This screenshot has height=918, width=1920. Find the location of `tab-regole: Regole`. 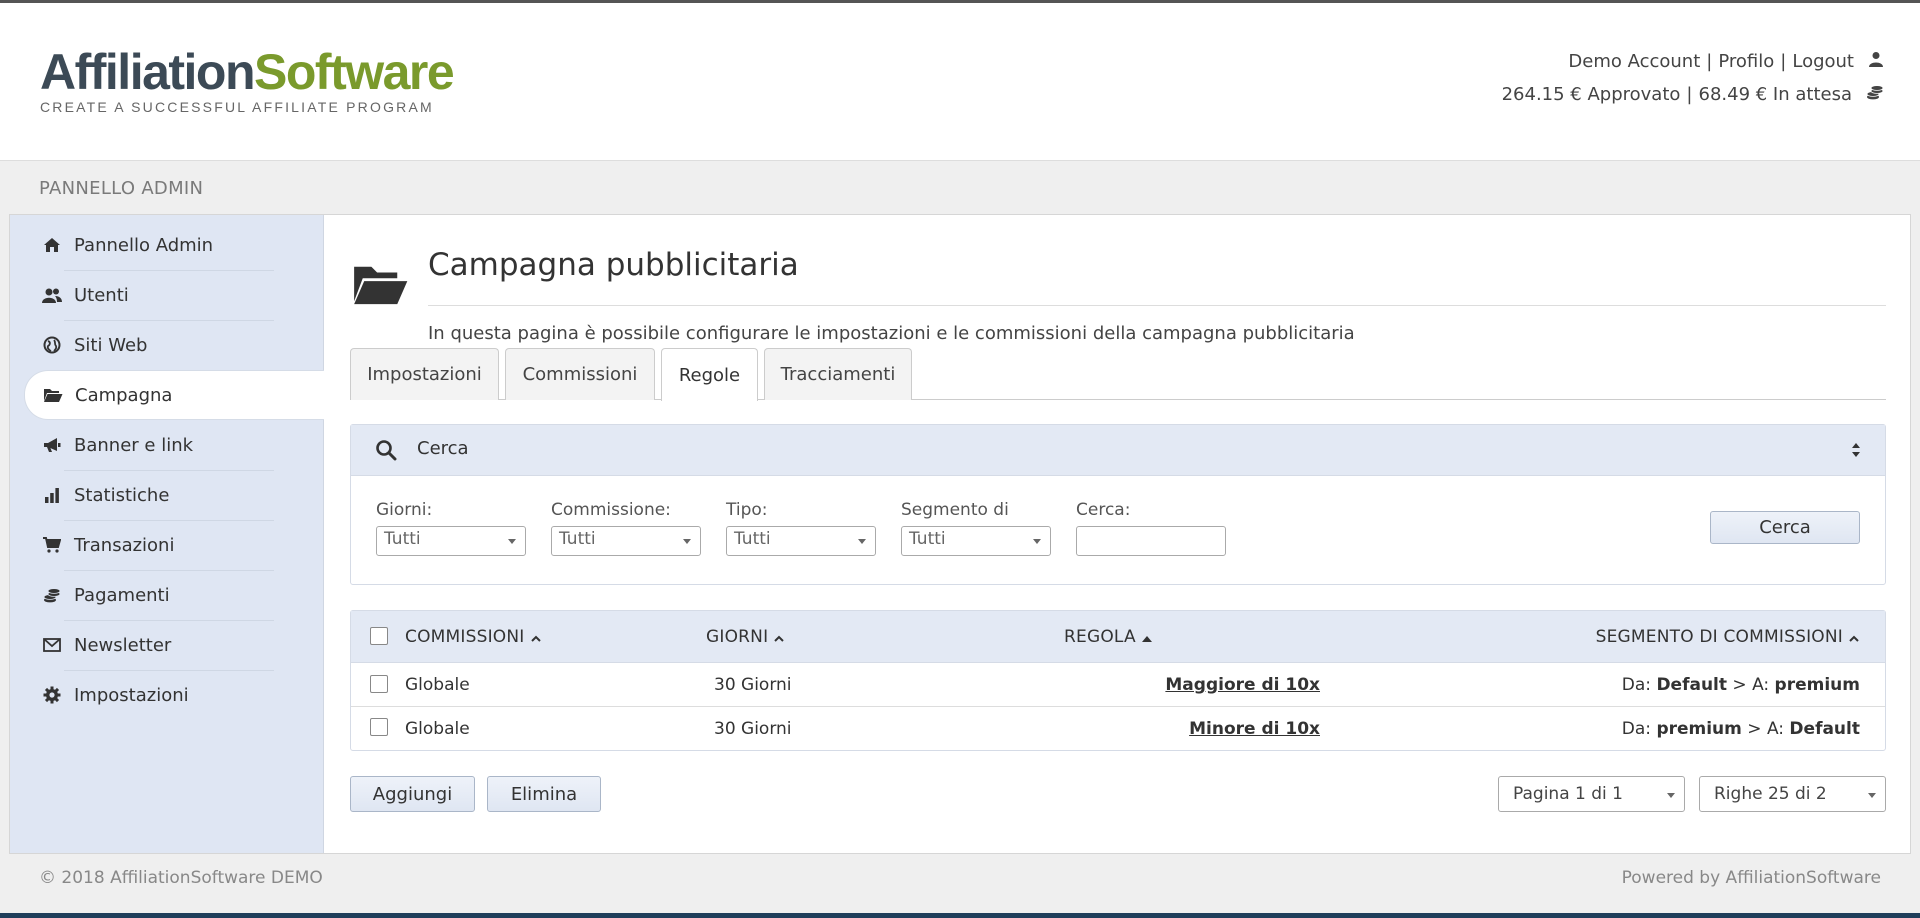

tab-regole: Regole is located at coordinates (709, 374).